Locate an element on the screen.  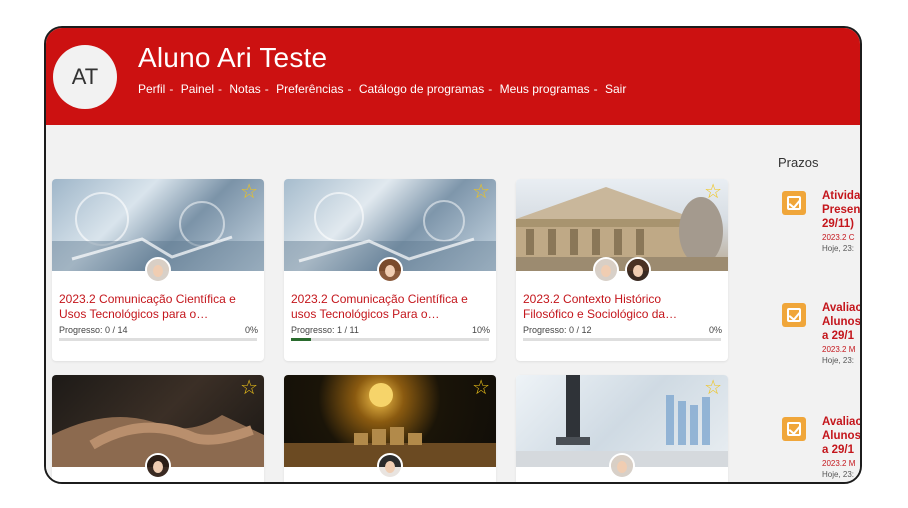
avatar: AT is located at coordinates (85, 77).